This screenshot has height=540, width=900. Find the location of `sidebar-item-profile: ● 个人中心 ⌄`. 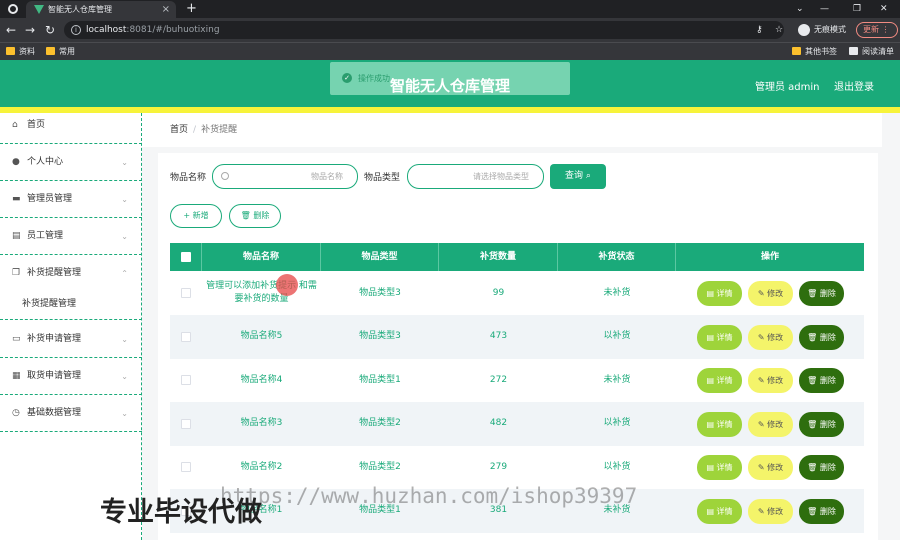

sidebar-item-profile: ● 个人中心 ⌄ is located at coordinates (71, 162).